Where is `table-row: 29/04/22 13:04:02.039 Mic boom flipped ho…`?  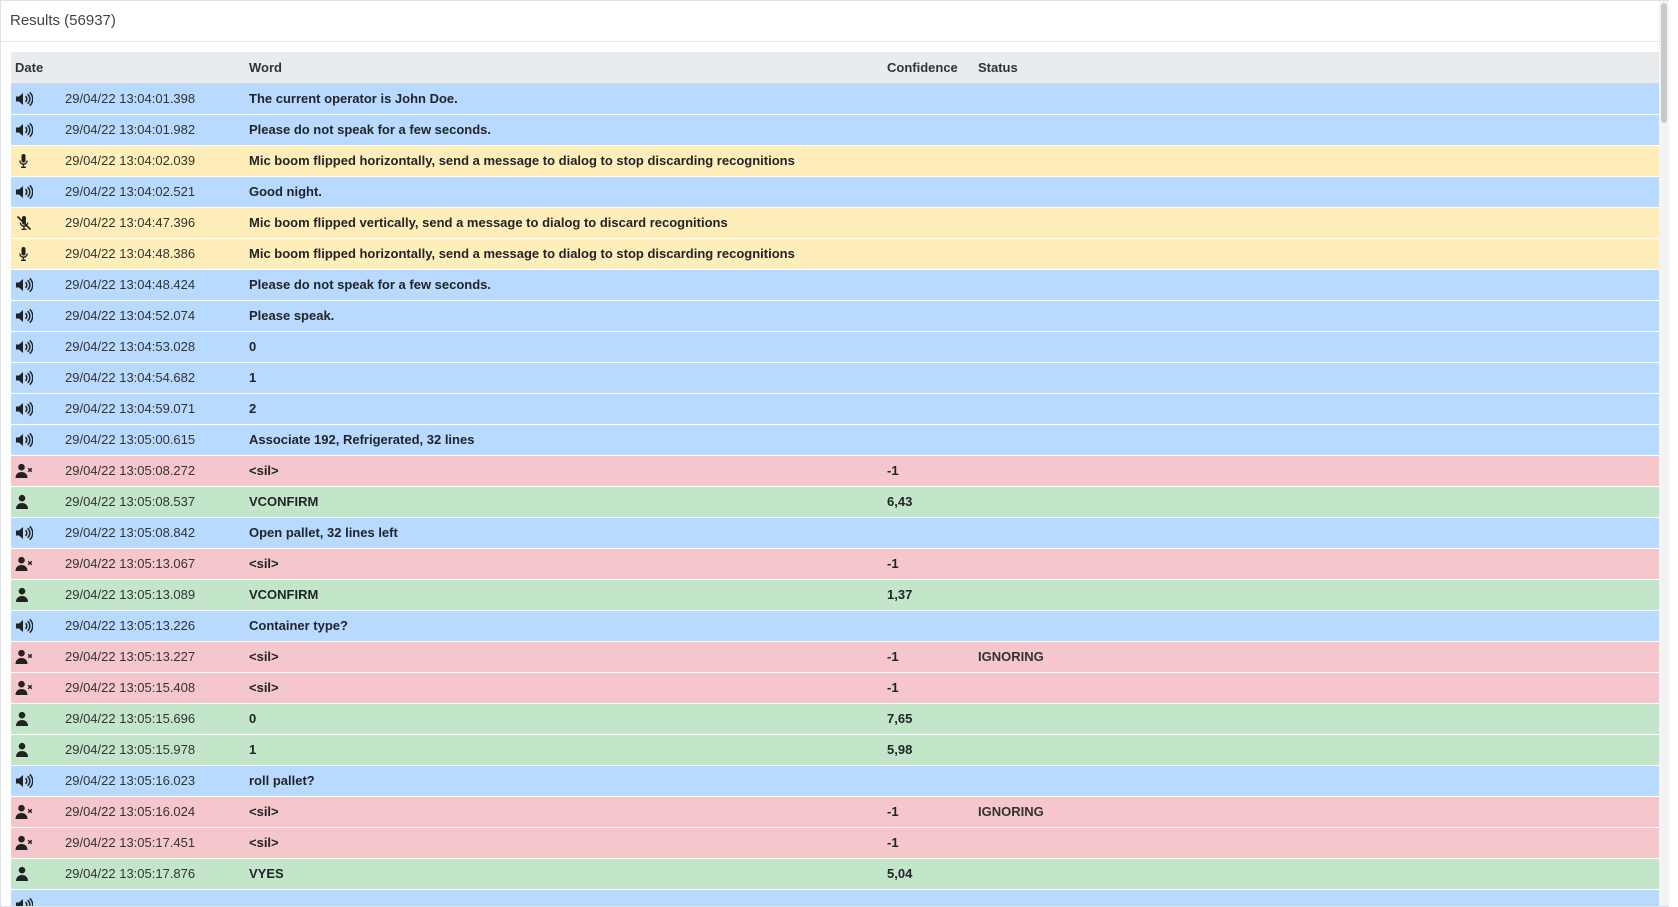
table-row: 29/04/22 13:04:02.039 Mic boom flipped ho… is located at coordinates (836, 160).